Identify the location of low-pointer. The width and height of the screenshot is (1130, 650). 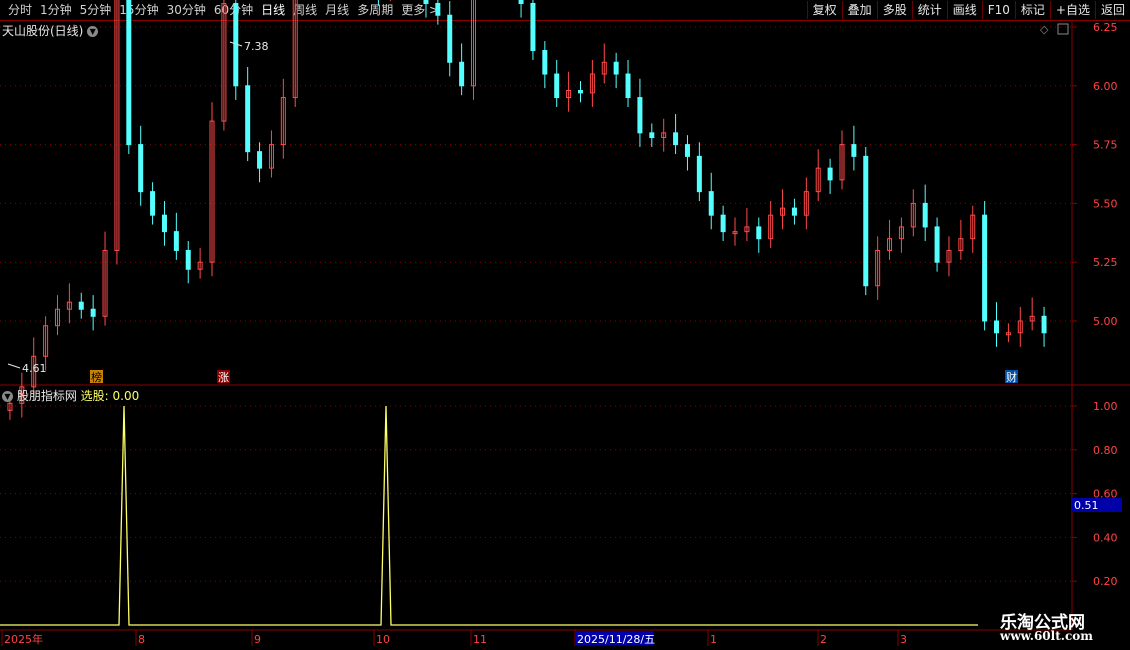
(14, 366).